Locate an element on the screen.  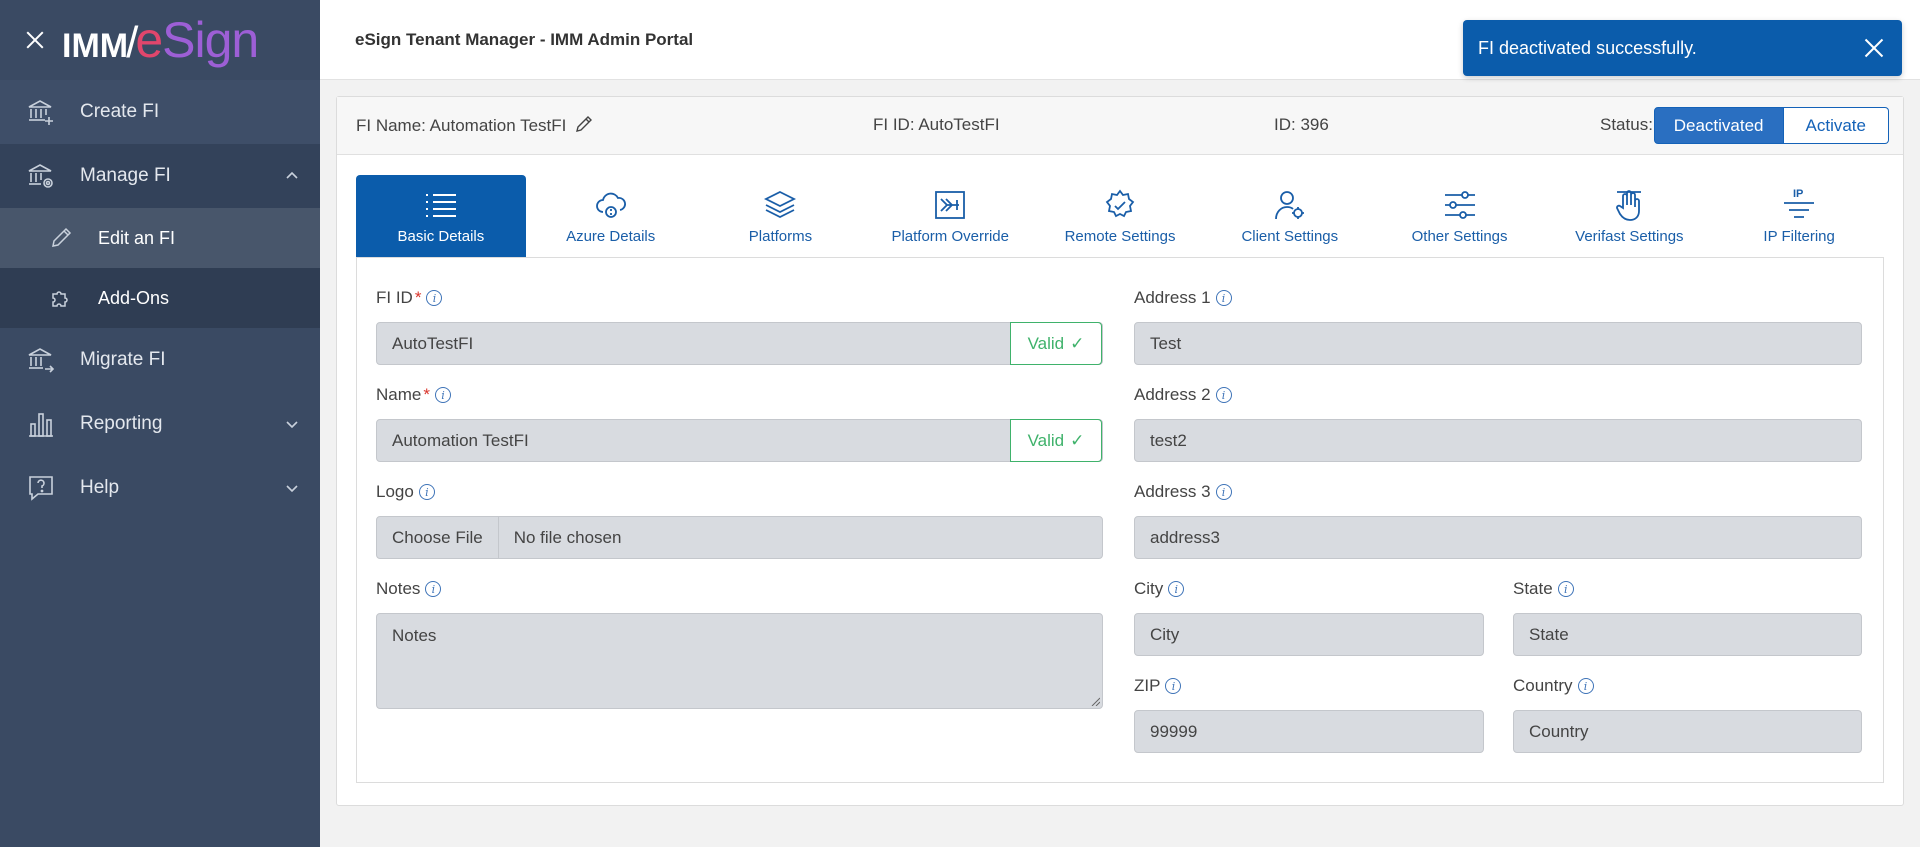
address2-field: test2 is located at coordinates (1498, 440).